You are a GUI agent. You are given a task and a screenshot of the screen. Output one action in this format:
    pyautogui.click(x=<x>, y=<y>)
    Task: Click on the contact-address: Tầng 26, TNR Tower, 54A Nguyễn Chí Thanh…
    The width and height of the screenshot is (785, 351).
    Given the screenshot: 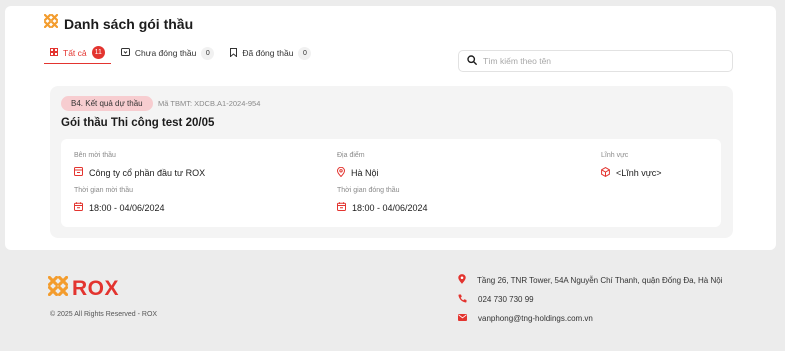 What is the action you would take?
    pyautogui.click(x=590, y=280)
    